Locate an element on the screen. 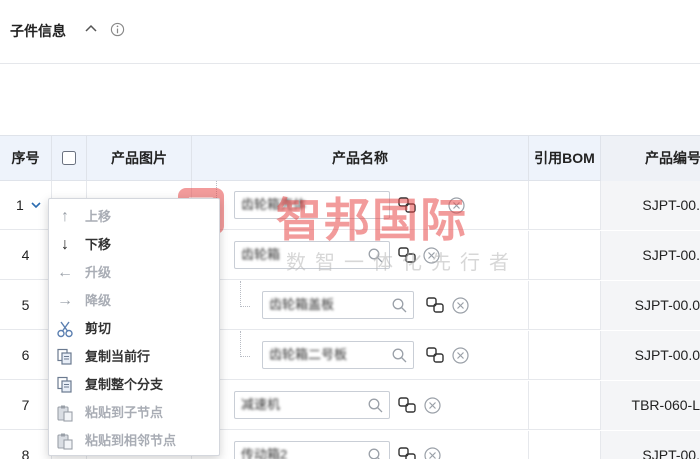 The height and width of the screenshot is (459, 700). column-header-code: 产品编号 is located at coordinates (650, 158).